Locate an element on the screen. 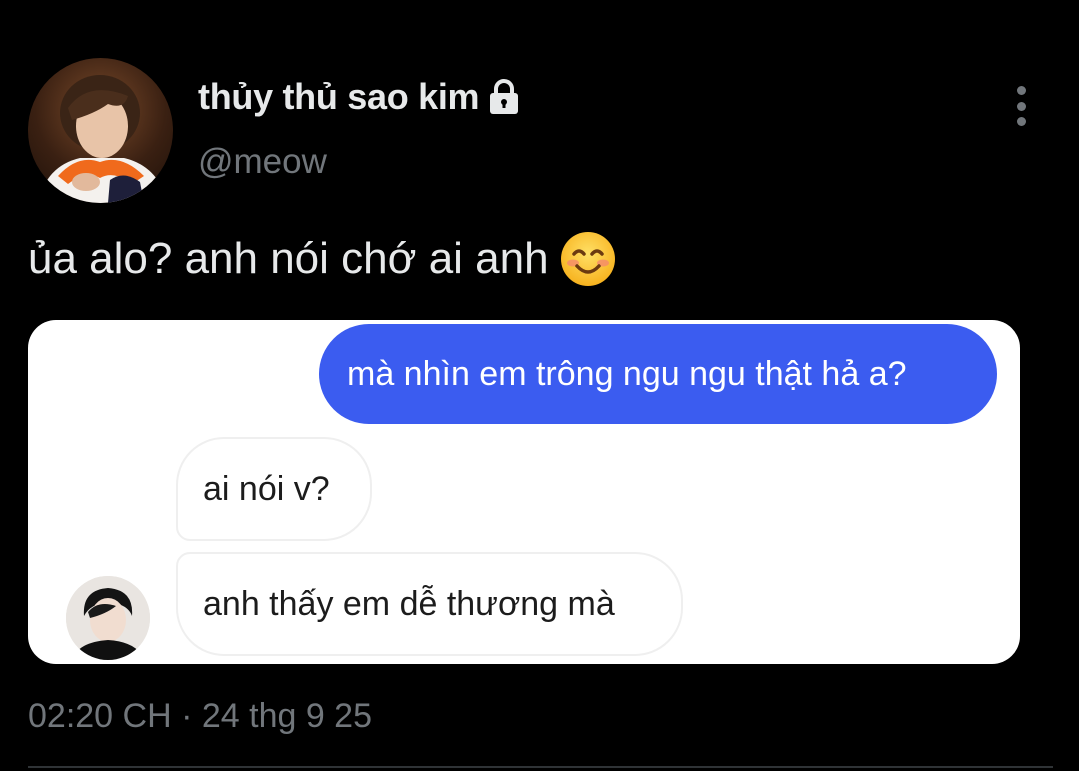  tweet-text-content: ủa alo? anh nói chớ ai anh is located at coordinates (288, 258).